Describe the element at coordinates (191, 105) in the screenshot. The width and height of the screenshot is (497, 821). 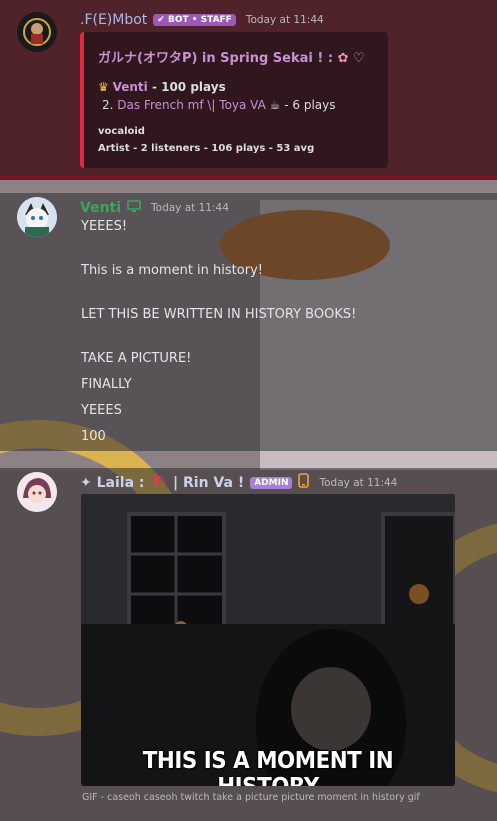
I see `rank-2-name: Das French mf \| Toya VA` at that location.